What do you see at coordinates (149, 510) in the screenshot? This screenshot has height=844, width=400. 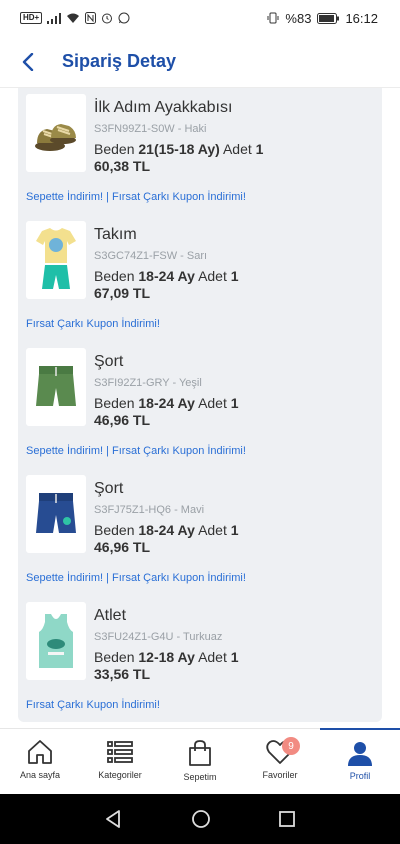 I see `product-code: S3FJ75Z1-HQ6 - Mavi` at bounding box center [149, 510].